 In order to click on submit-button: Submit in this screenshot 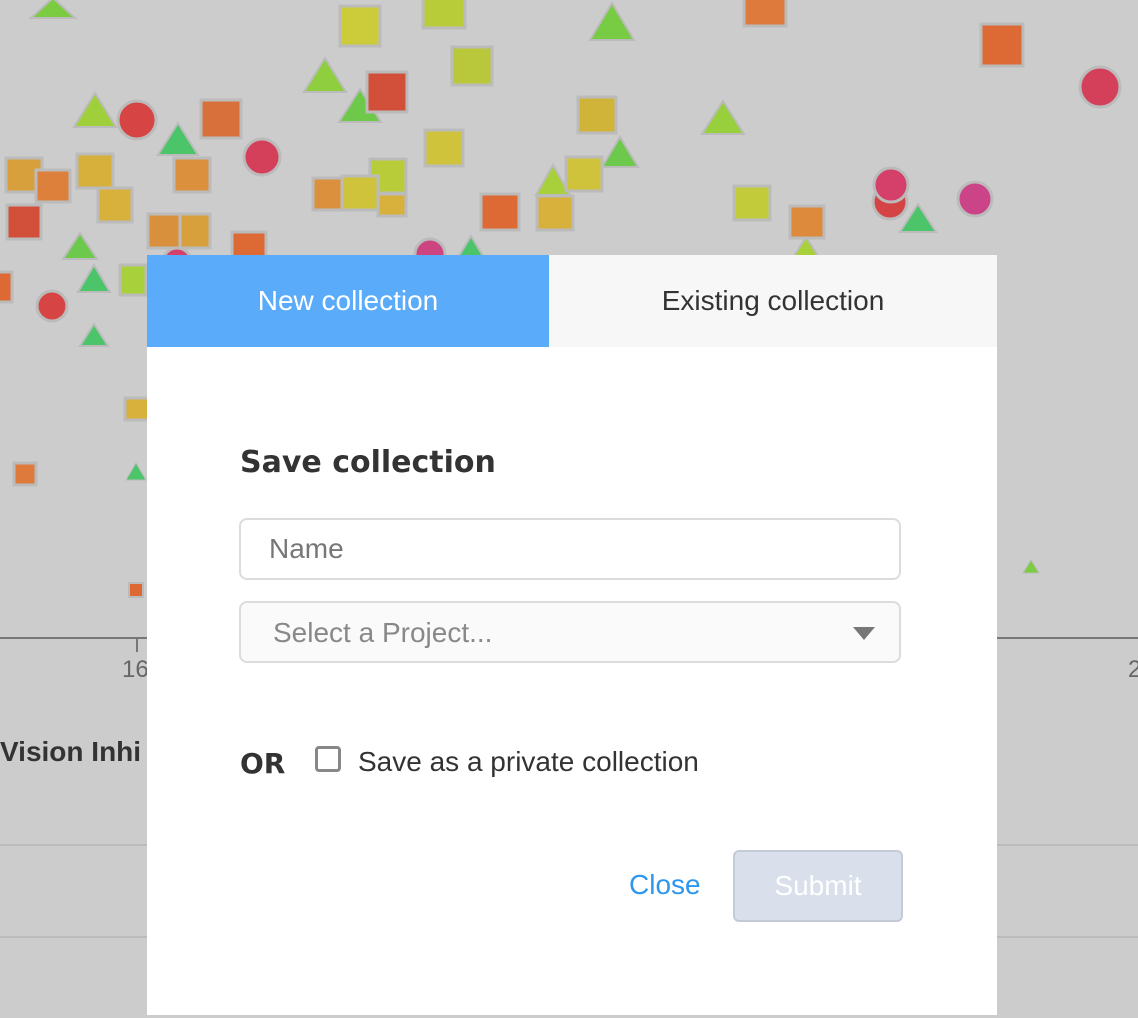, I will do `click(818, 886)`.